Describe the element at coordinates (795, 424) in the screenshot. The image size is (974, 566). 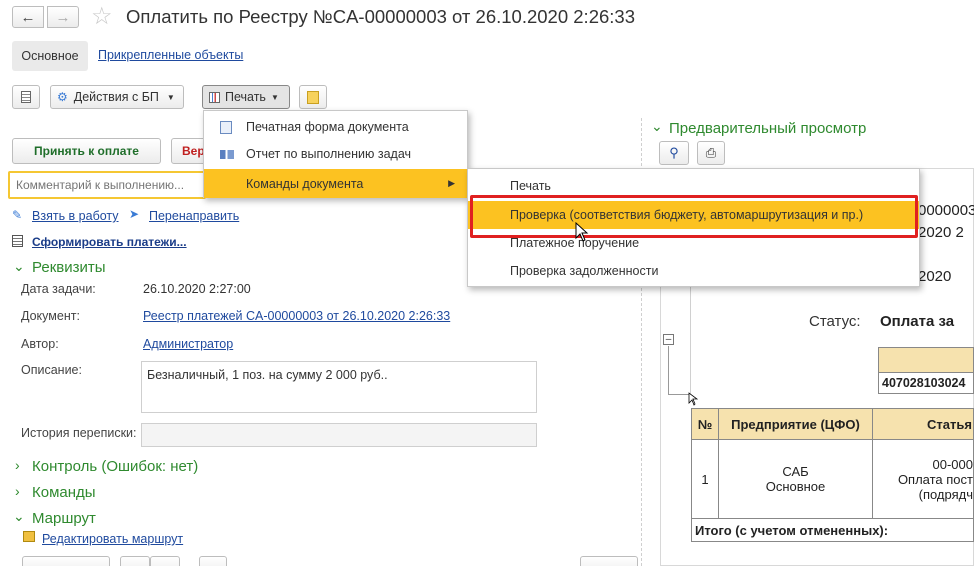
I see `table-header-org: Предприятие (ЦФО)` at that location.